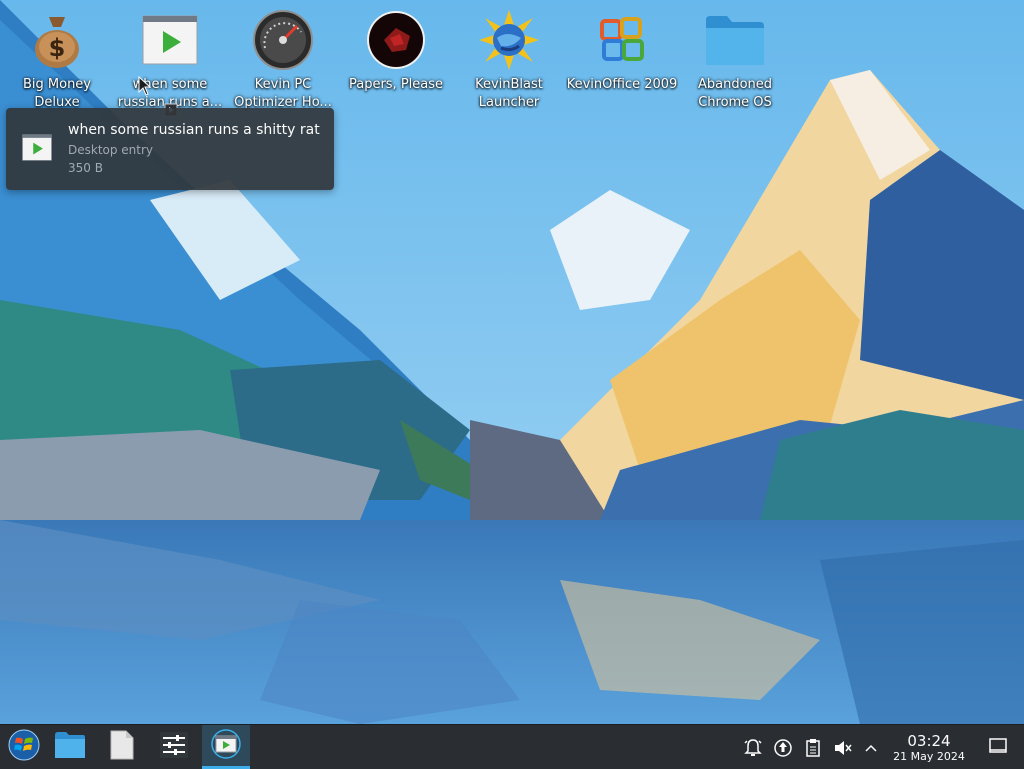  What do you see at coordinates (396, 84) in the screenshot?
I see `desktop-icon-label: Papers, Please` at bounding box center [396, 84].